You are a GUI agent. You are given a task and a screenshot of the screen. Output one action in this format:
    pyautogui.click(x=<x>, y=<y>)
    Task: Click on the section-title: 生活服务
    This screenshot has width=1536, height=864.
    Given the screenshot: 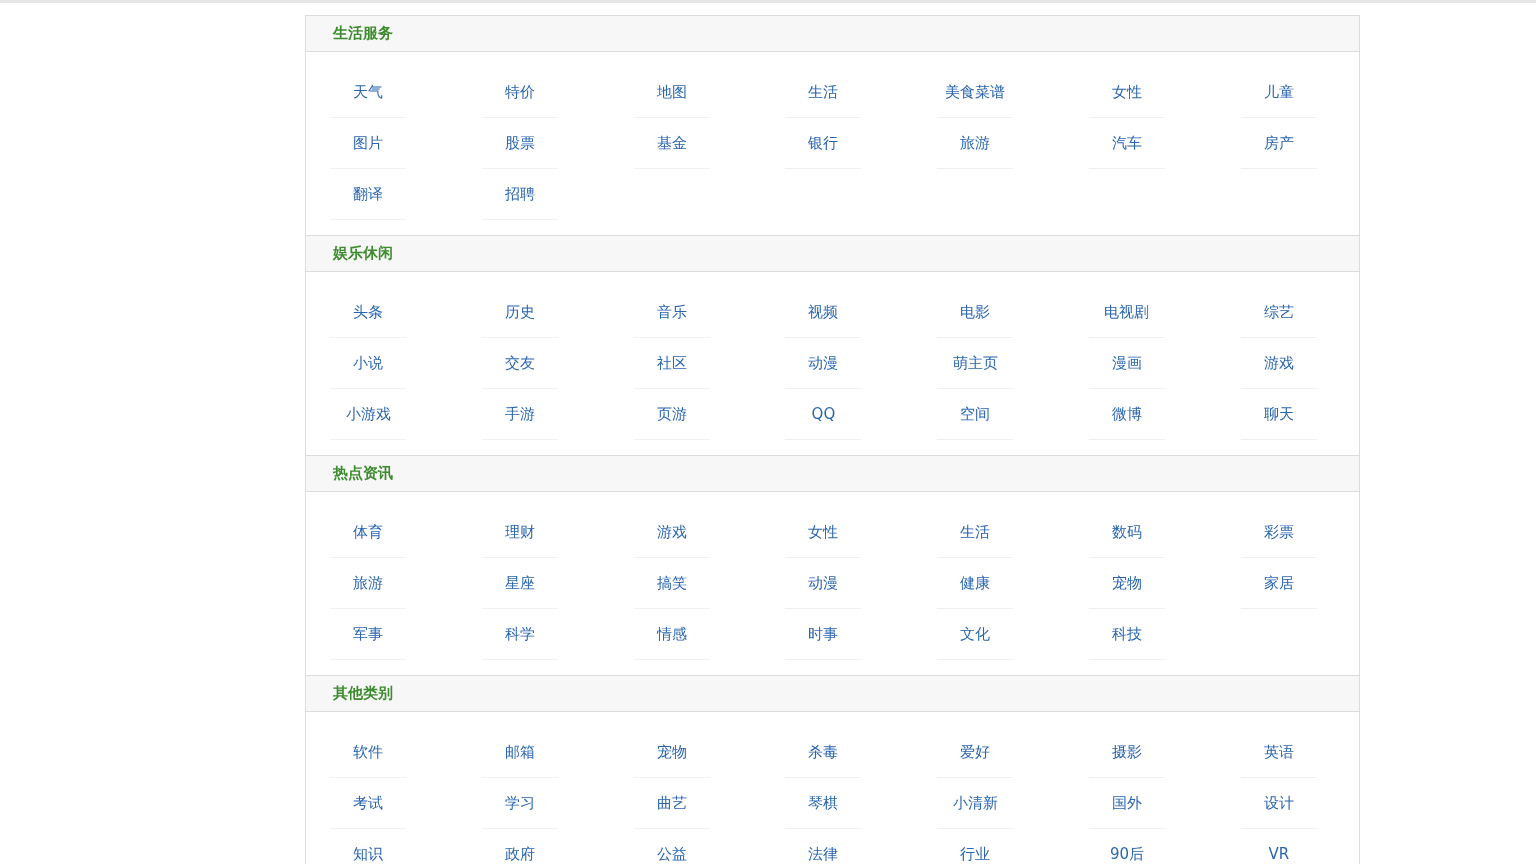 What is the action you would take?
    pyautogui.click(x=363, y=33)
    